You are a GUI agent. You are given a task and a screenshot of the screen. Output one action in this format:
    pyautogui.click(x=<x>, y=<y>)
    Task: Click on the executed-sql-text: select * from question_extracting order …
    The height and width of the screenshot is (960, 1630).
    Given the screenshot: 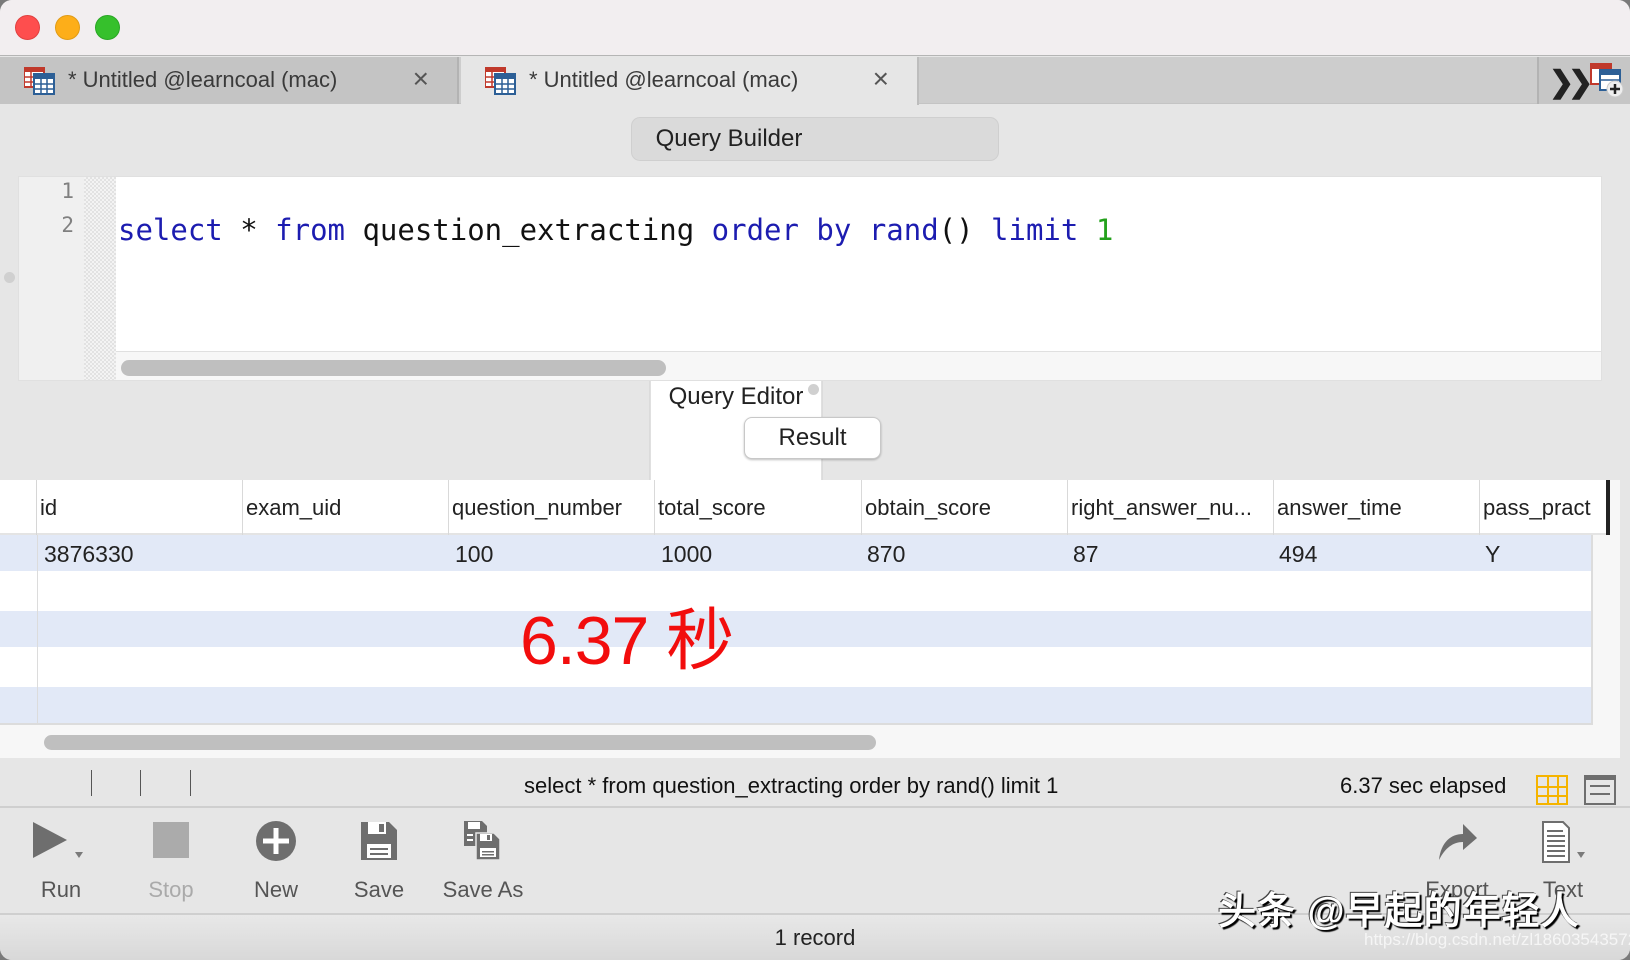 What is the action you would take?
    pyautogui.click(x=791, y=785)
    